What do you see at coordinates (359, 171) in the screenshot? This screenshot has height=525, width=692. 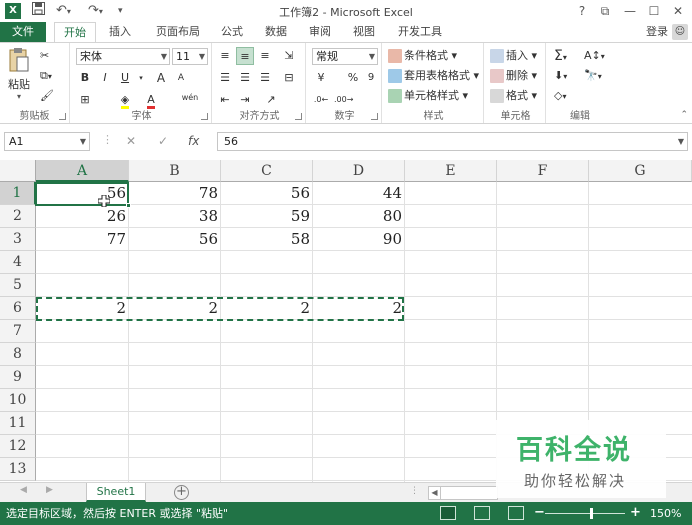 I see `column-header-d: D` at bounding box center [359, 171].